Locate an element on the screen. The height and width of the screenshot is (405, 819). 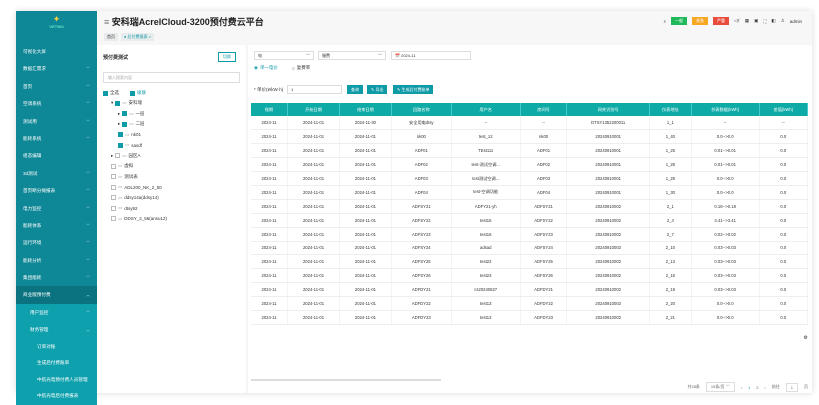
sidebar-item: 中航光电后付费报表 is located at coordinates (56, 396).